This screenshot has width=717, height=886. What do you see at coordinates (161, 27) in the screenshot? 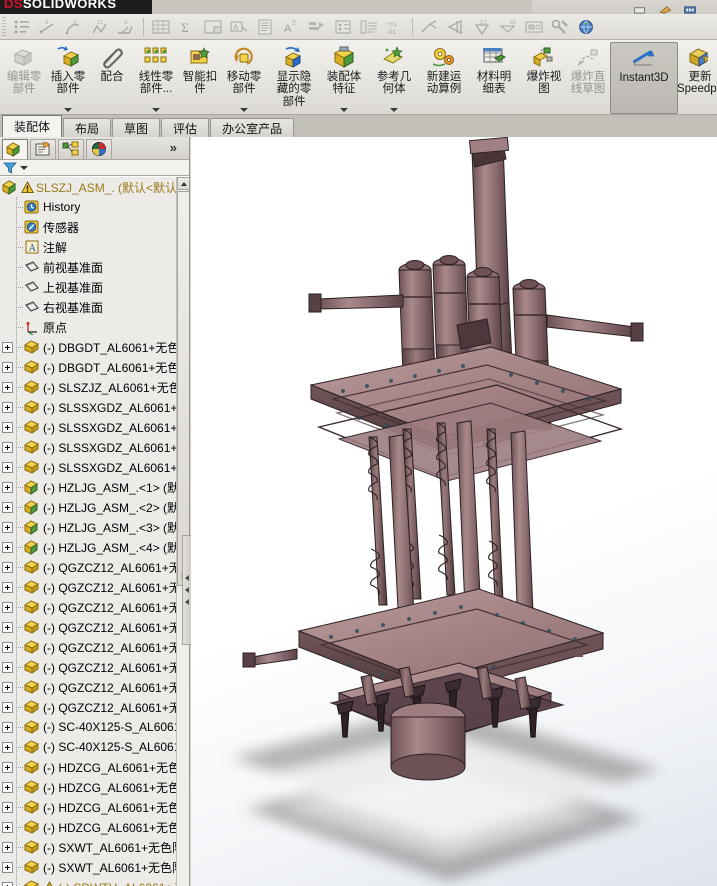
I see `table-icon` at bounding box center [161, 27].